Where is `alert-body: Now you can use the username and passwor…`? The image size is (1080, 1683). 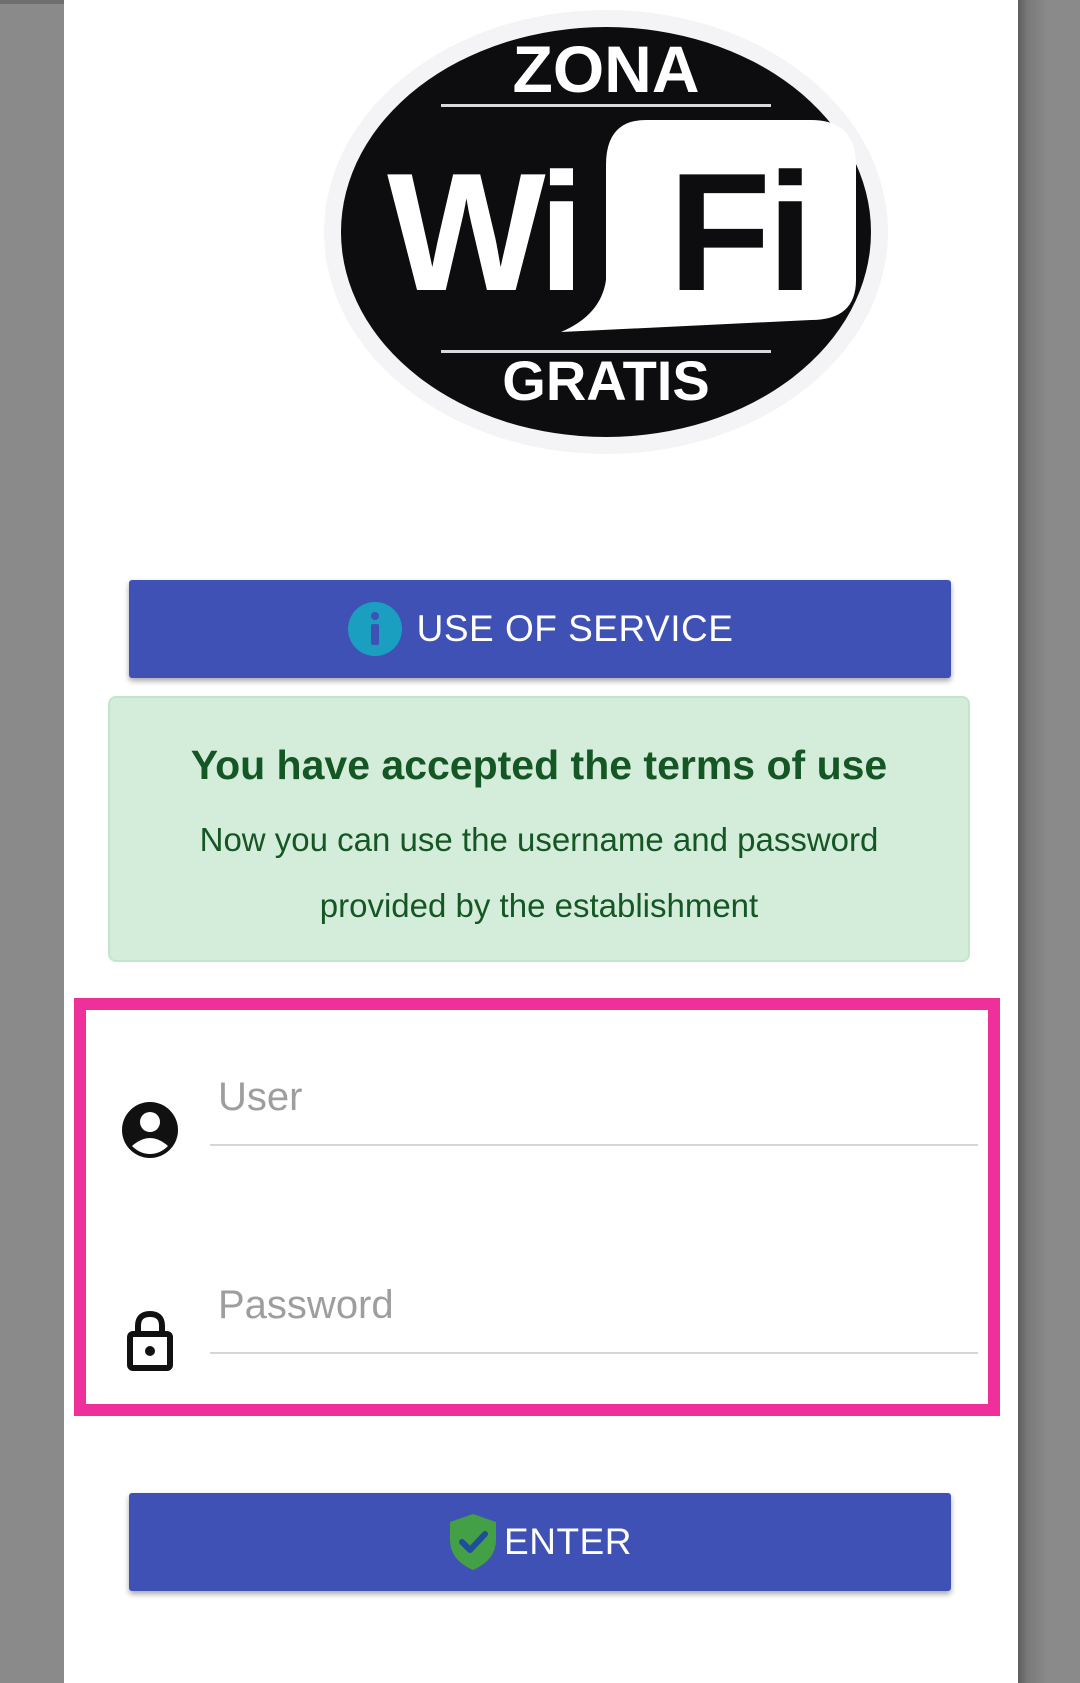
alert-body: Now you can use the username and passwor… is located at coordinates (539, 872).